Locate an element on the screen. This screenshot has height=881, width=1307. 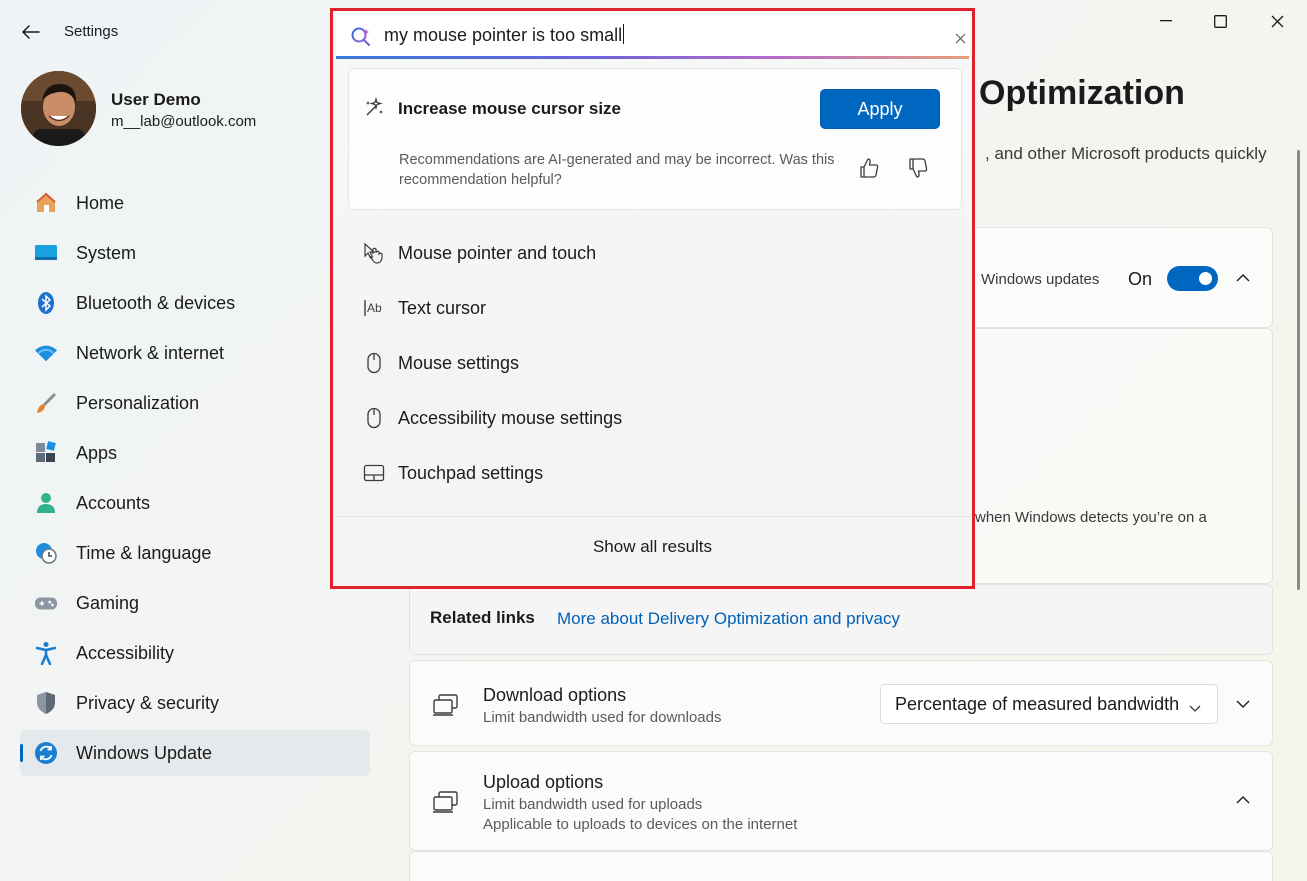
maximize-icon is located at coordinates (1220, 21).